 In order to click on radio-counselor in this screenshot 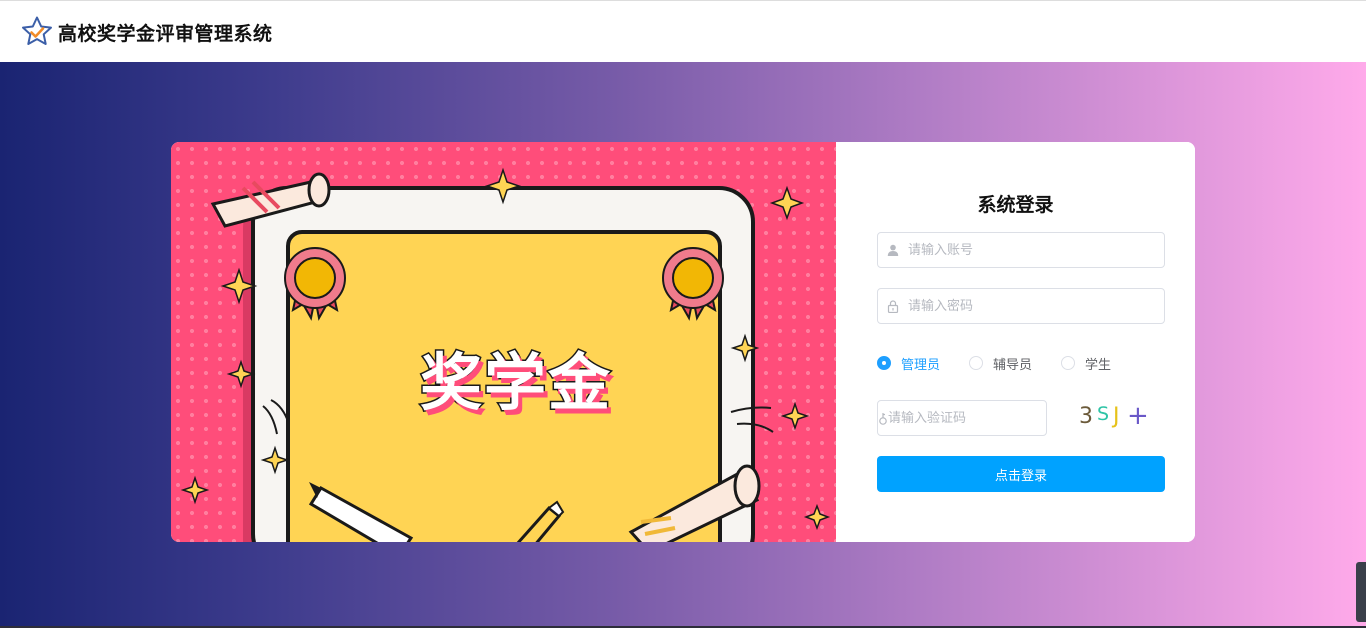, I will do `click(976, 363)`.